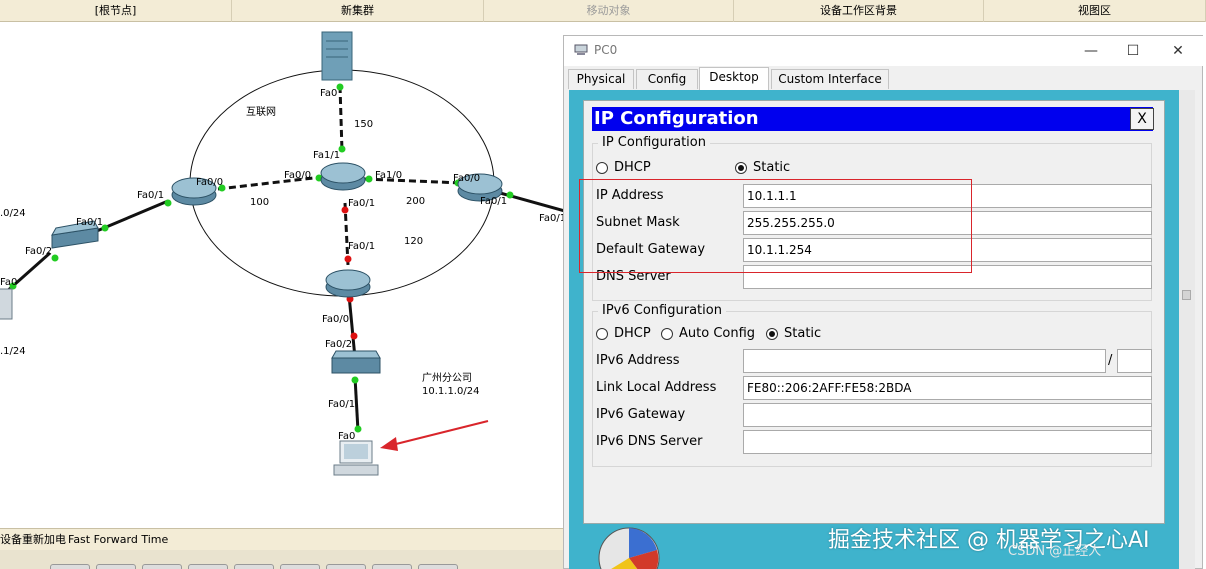 The height and width of the screenshot is (569, 1206). Describe the element at coordinates (609, 11) in the screenshot. I see `move-object-button: 移动对象` at that location.